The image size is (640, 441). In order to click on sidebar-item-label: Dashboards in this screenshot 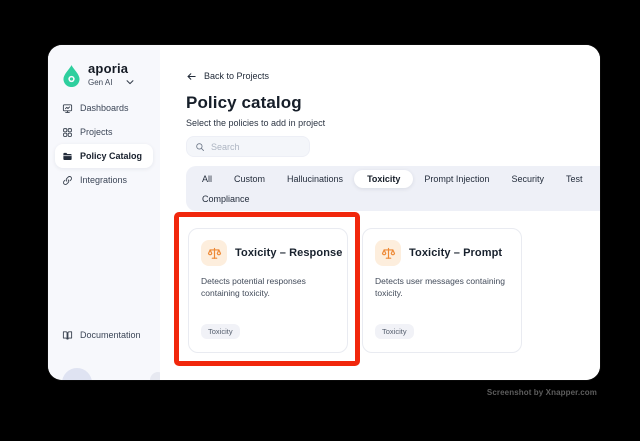, I will do `click(104, 108)`.